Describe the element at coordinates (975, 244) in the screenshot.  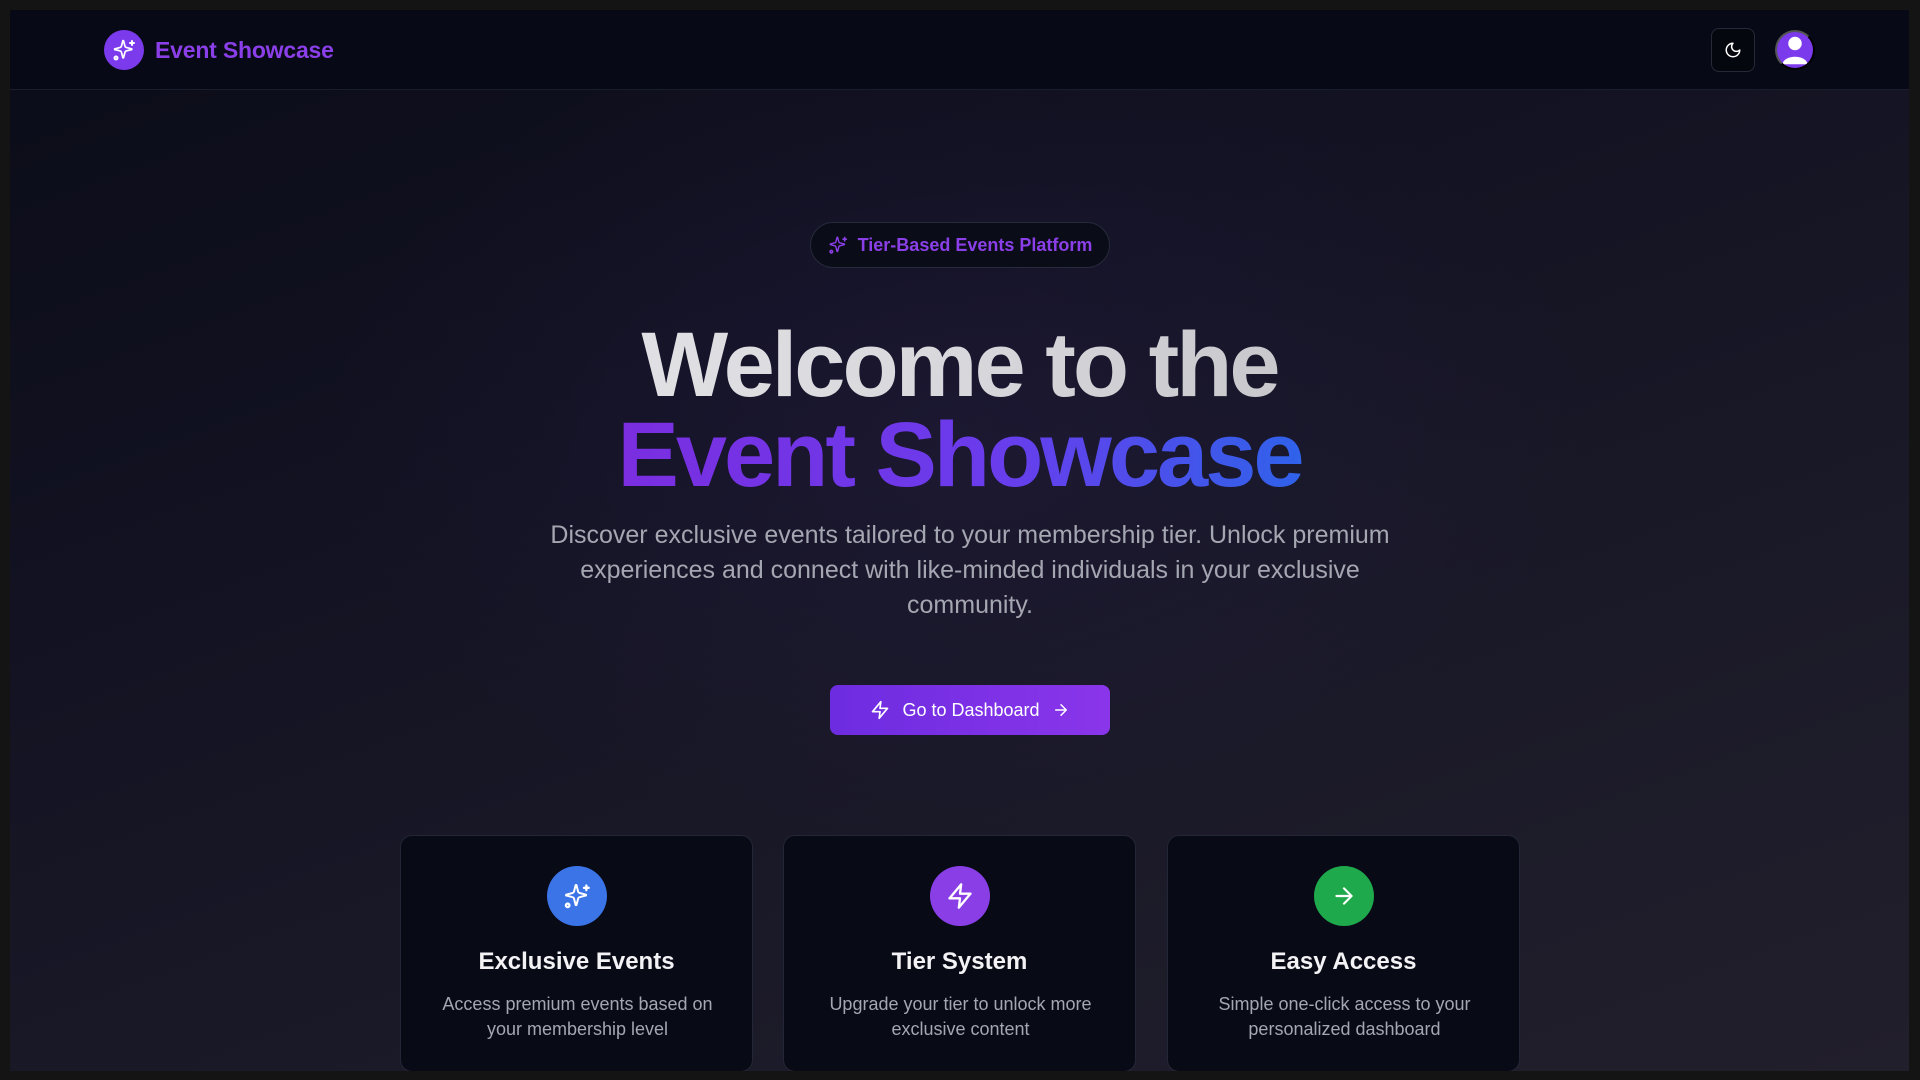
I see `badge-label: Tier-Based Events Platform` at that location.